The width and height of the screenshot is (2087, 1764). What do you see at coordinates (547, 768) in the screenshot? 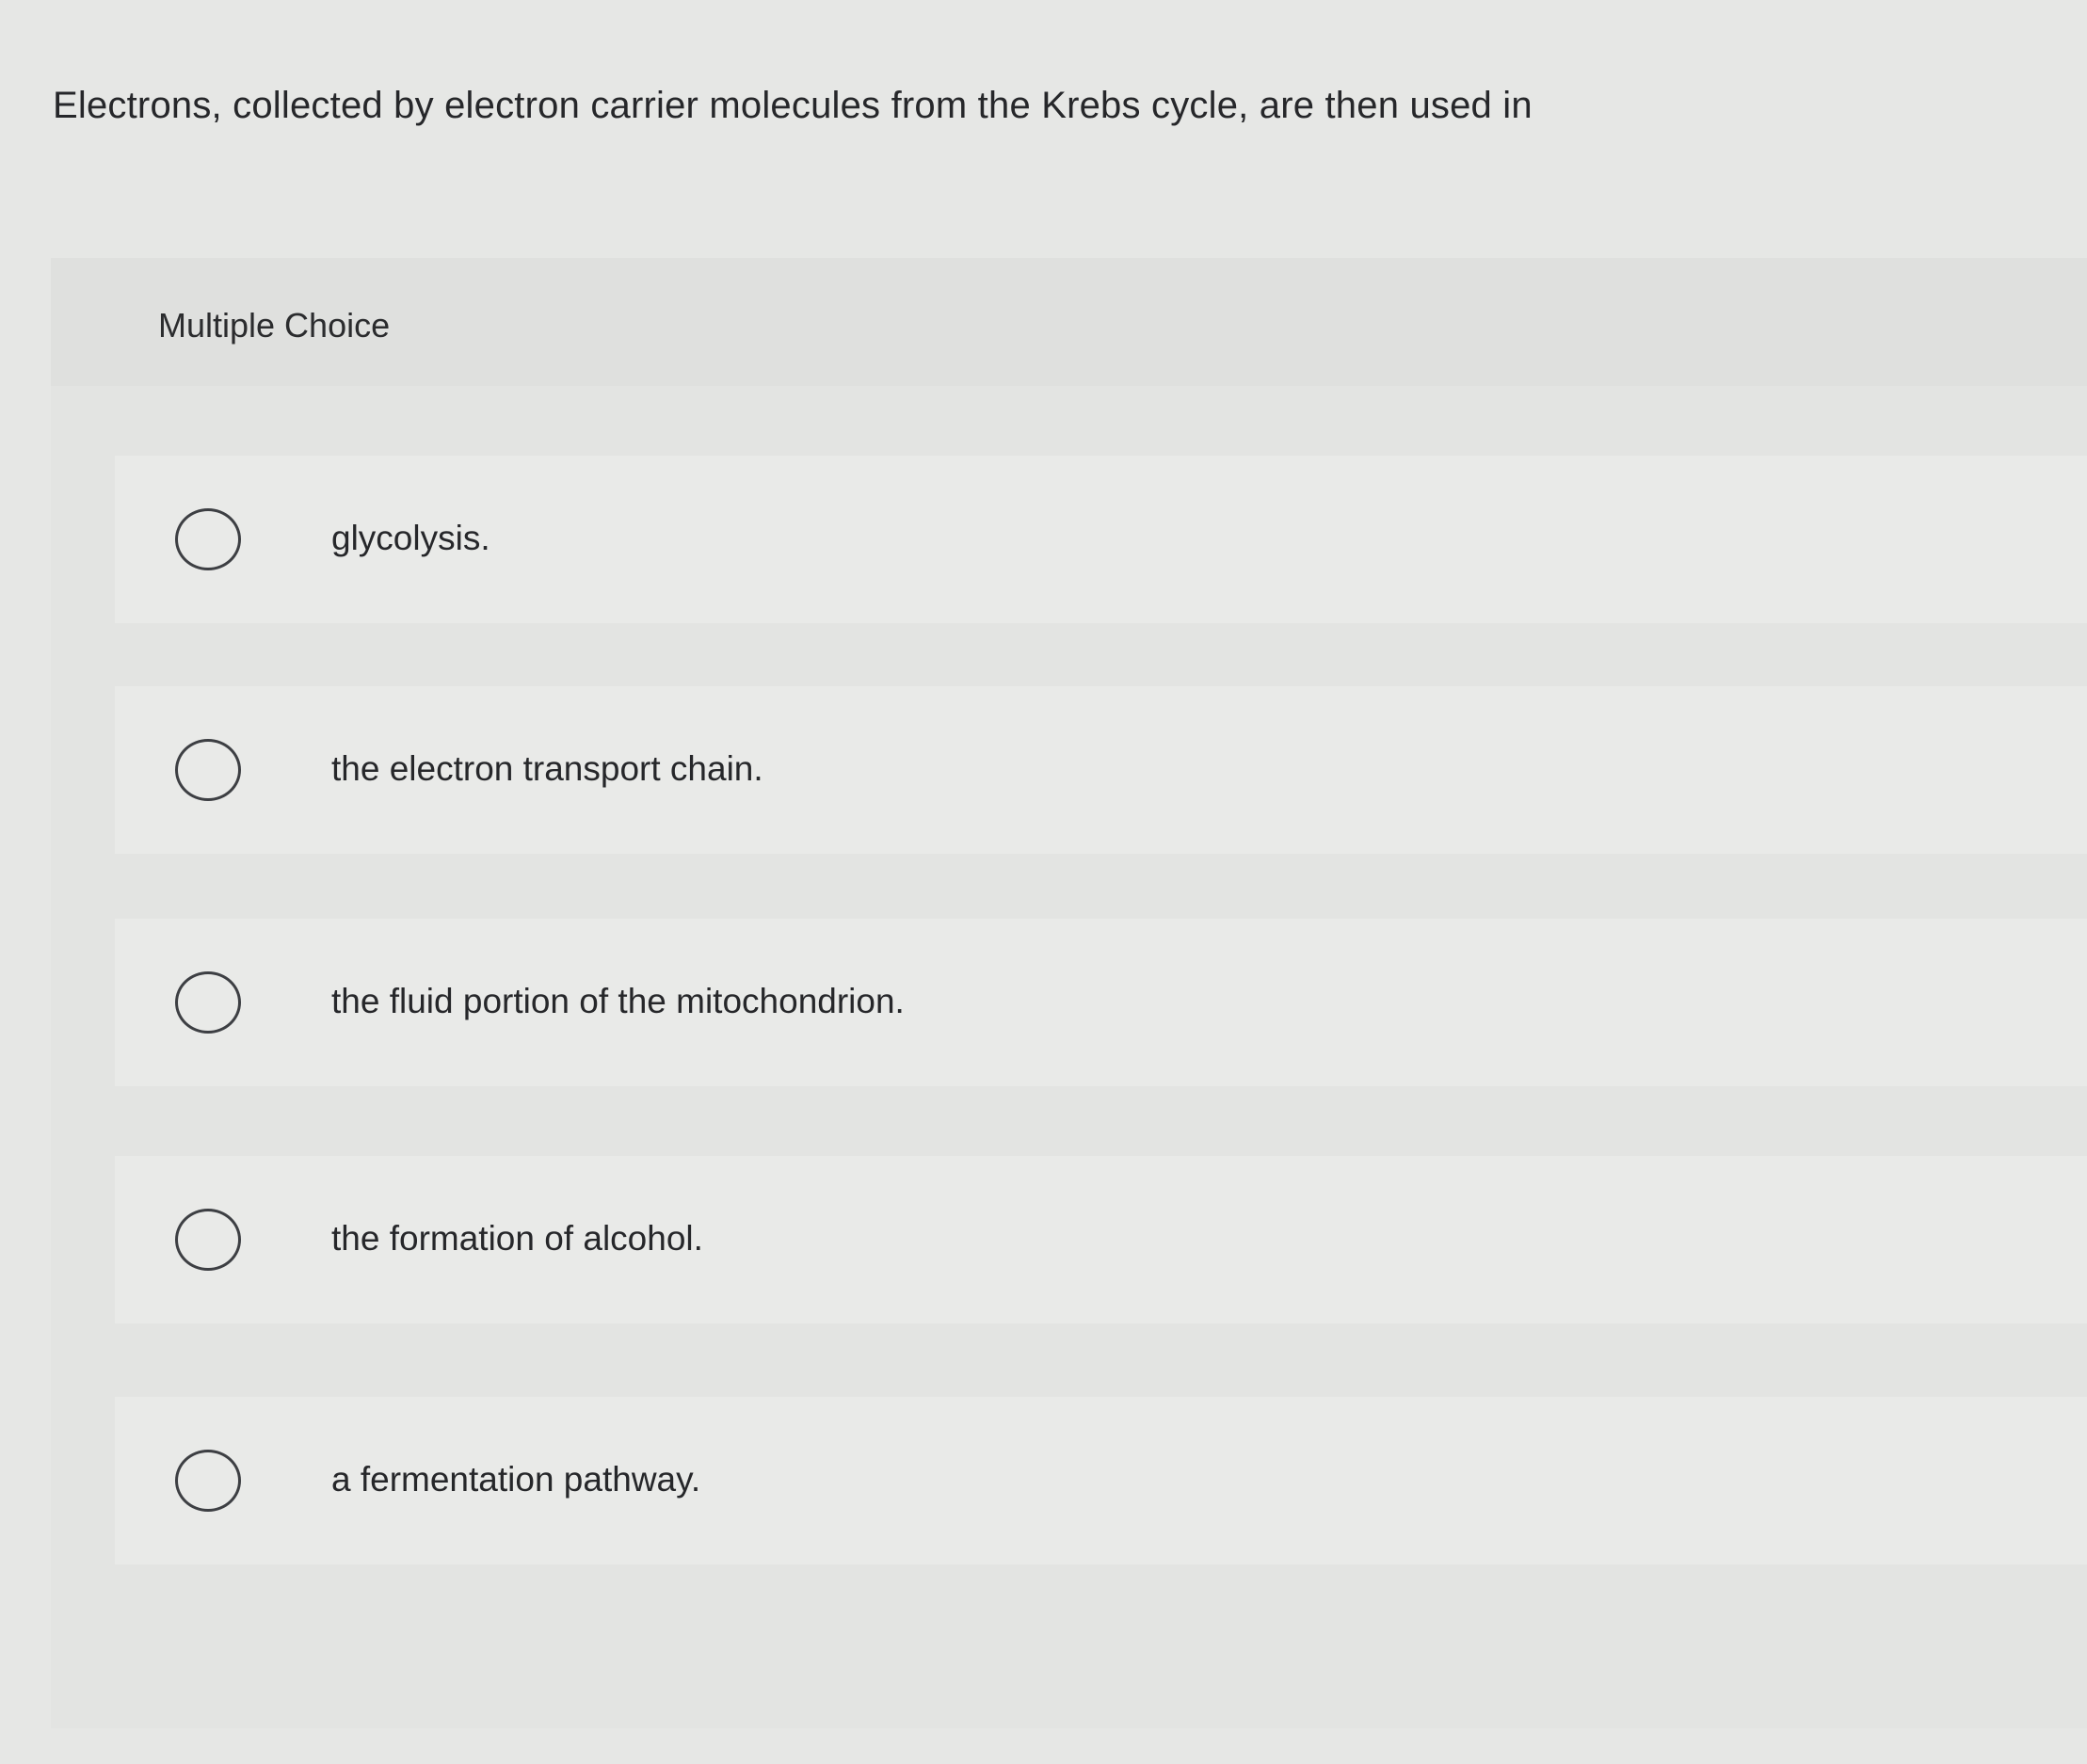
I see `choice-label: the electron transport chain.` at bounding box center [547, 768].